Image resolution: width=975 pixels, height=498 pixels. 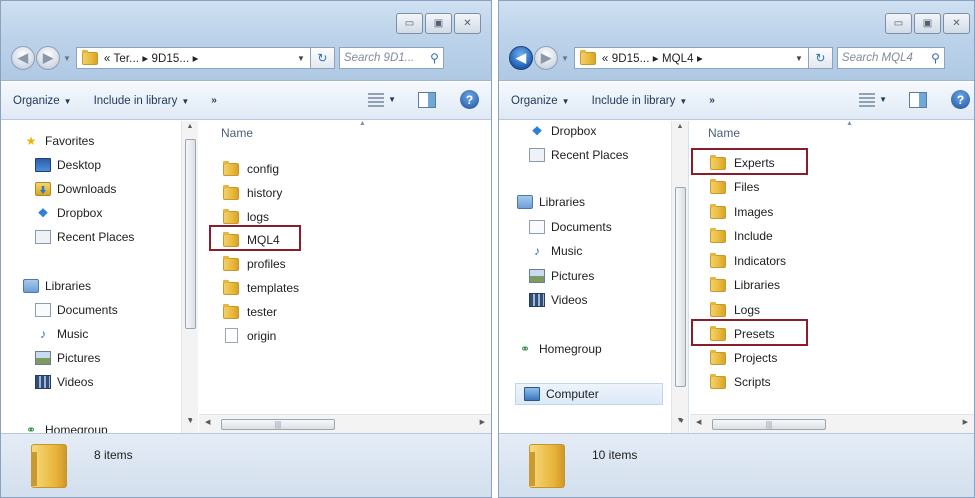 What do you see at coordinates (261, 287) in the screenshot?
I see `list-item: templates` at bounding box center [261, 287].